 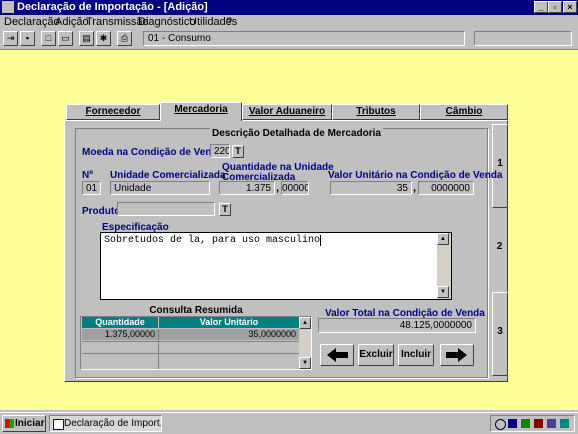 I want to click on start-button: Iniciar, so click(x=24, y=423).